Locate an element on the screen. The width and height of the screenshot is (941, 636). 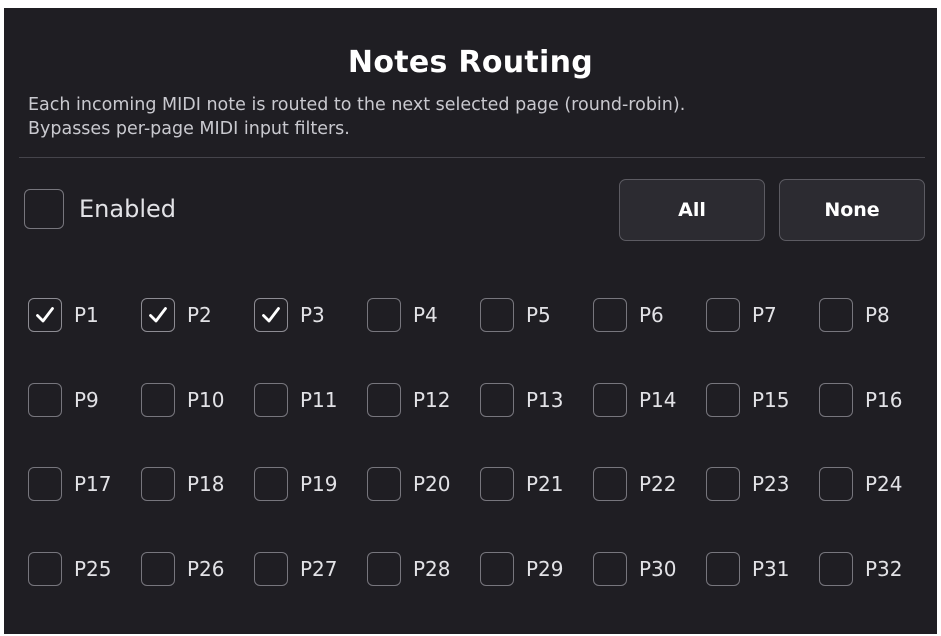
page-option-p16: P16 is located at coordinates (875, 425).